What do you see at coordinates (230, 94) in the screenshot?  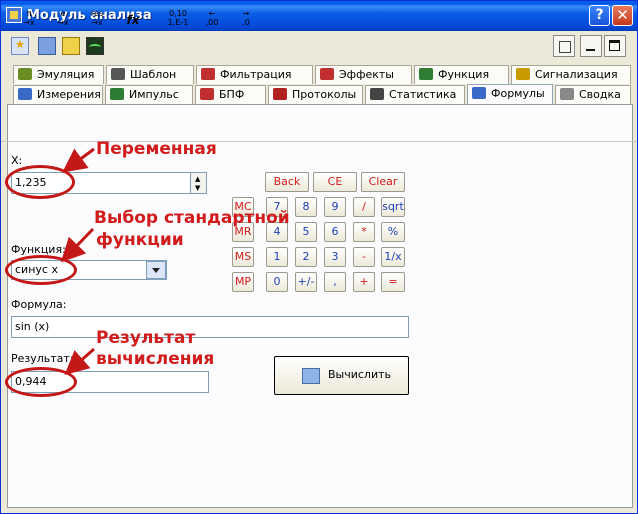 I see `tab-fft: БПФ` at bounding box center [230, 94].